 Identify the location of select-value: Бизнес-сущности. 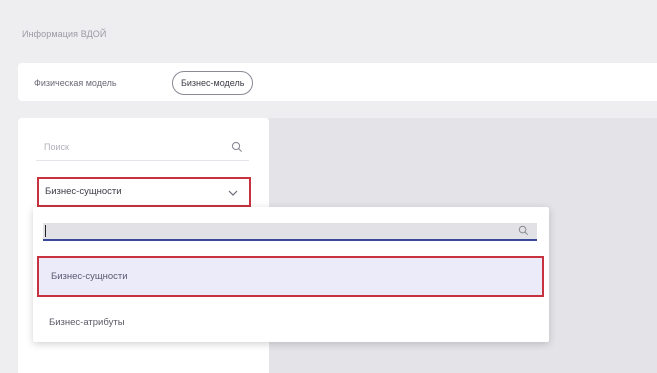
(83, 191).